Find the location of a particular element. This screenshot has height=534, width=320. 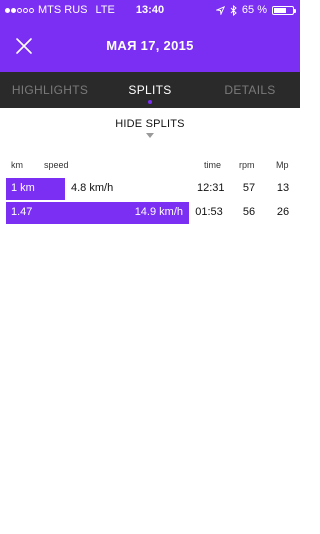

tab-highlights: HIGHLIGHTS is located at coordinates (50, 90).